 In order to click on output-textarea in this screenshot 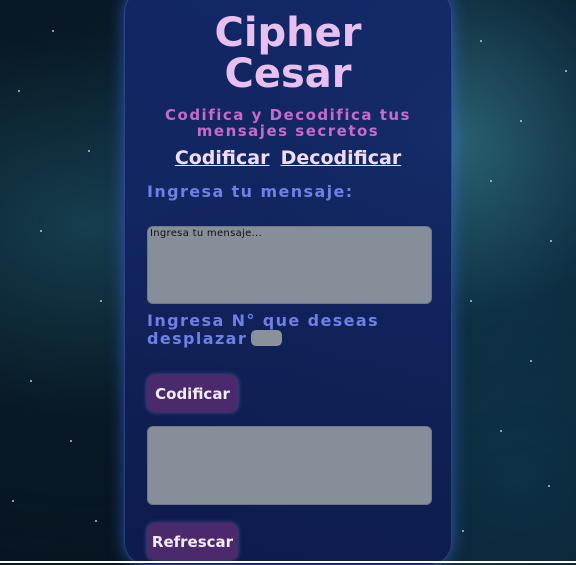, I will do `click(289, 465)`.